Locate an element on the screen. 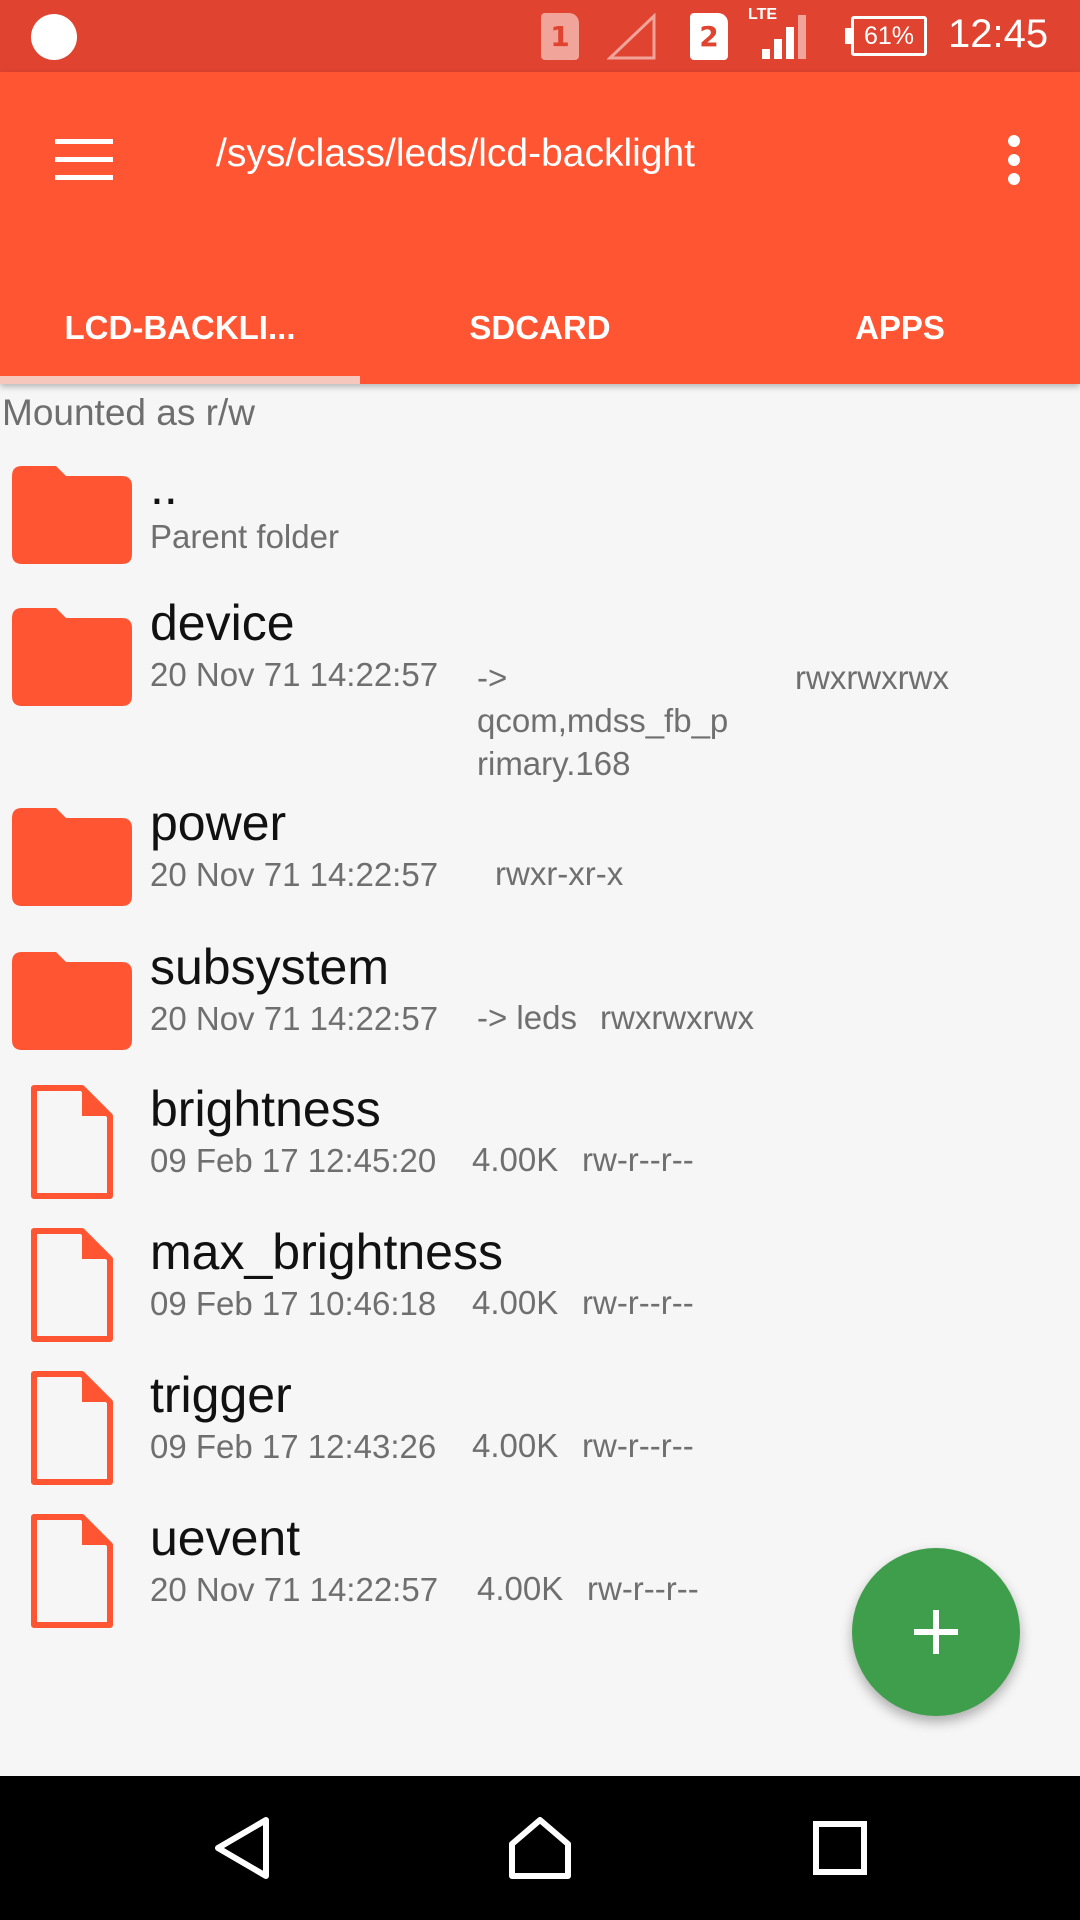 Image resolution: width=1080 pixels, height=1920 pixels. file-name: subsystem is located at coordinates (269, 967).